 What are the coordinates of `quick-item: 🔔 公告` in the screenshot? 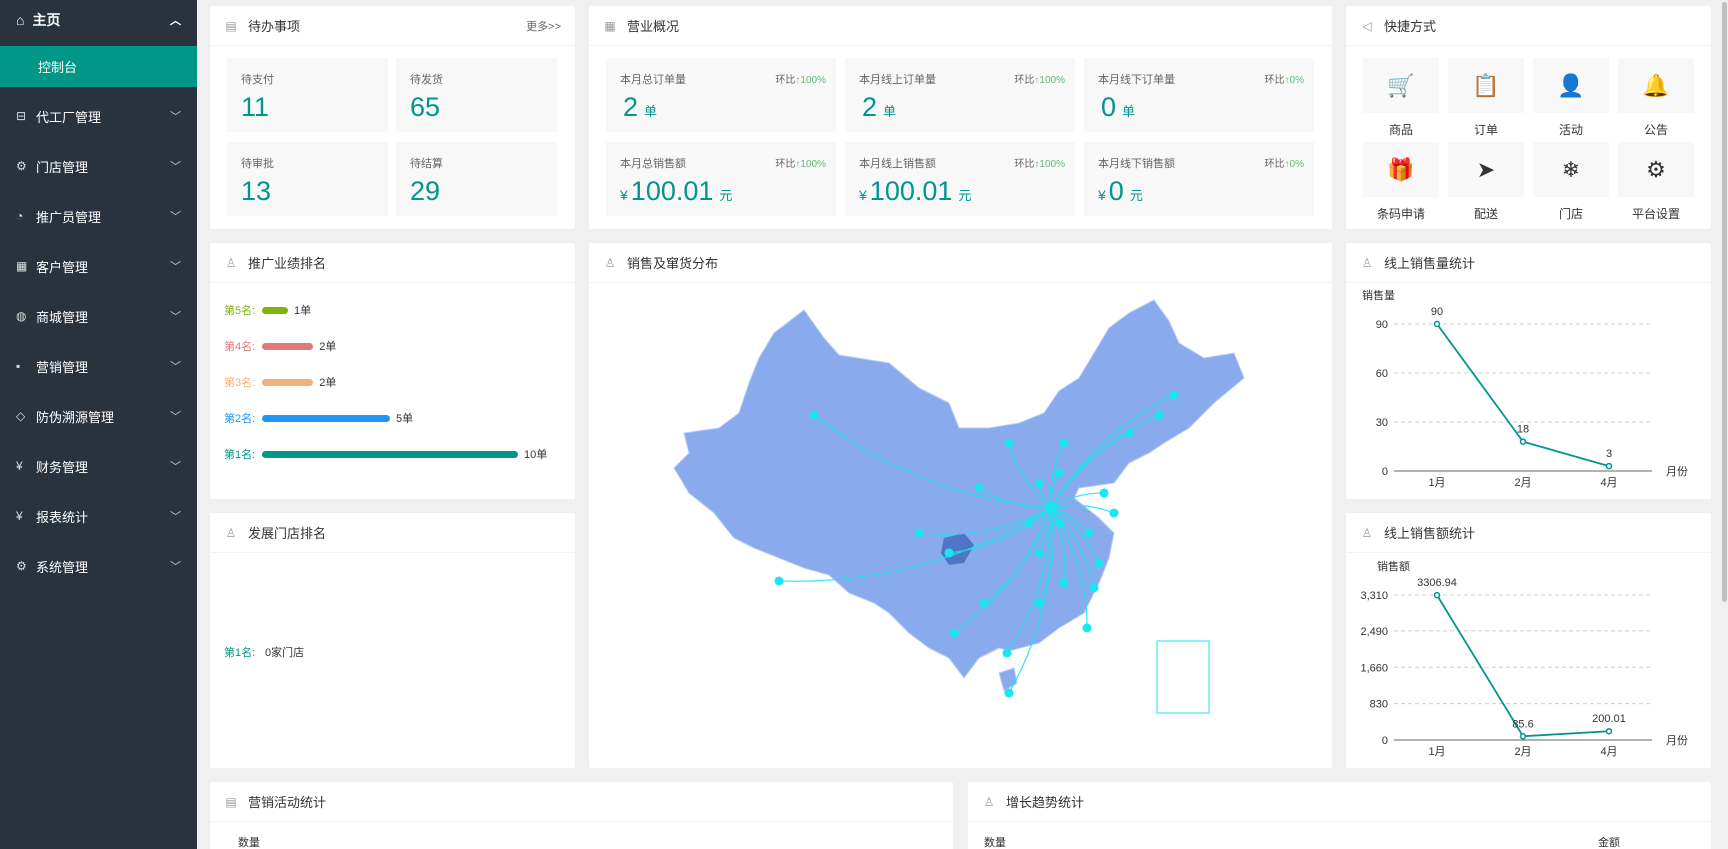 It's located at (1656, 98).